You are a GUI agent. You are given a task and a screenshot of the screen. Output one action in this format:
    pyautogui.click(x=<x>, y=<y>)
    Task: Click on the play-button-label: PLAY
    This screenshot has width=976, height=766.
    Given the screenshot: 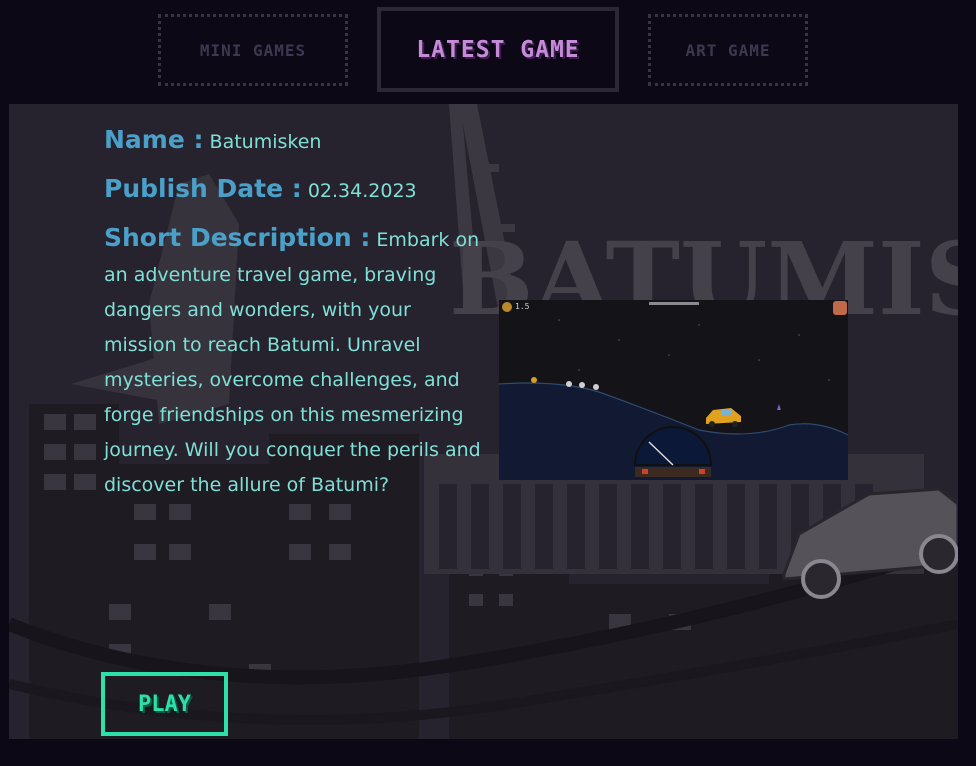 What is the action you would take?
    pyautogui.click(x=164, y=704)
    